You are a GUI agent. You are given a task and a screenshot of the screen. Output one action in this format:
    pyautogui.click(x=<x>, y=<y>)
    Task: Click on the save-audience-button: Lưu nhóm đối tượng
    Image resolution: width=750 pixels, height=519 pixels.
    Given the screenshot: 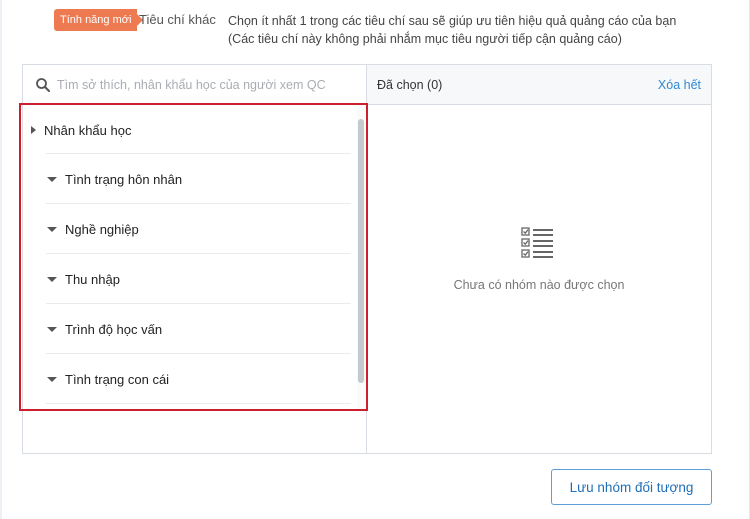 What is the action you would take?
    pyautogui.click(x=631, y=487)
    